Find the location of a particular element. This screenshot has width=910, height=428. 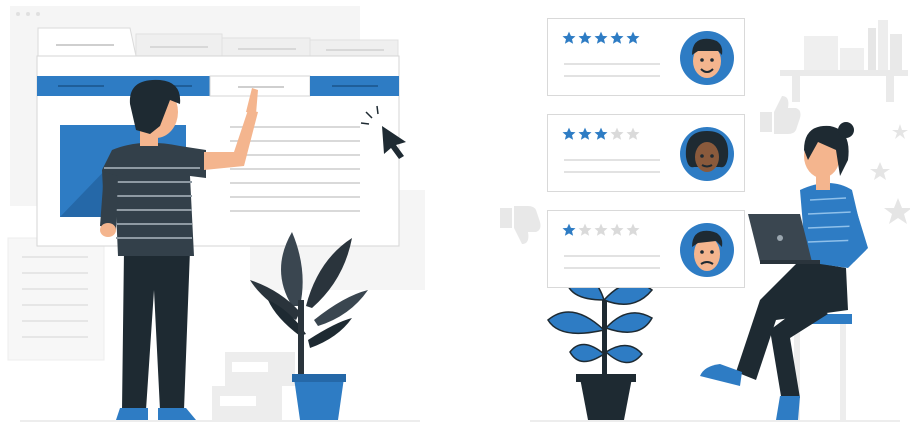

thumbs-down-icon is located at coordinates (520, 225).